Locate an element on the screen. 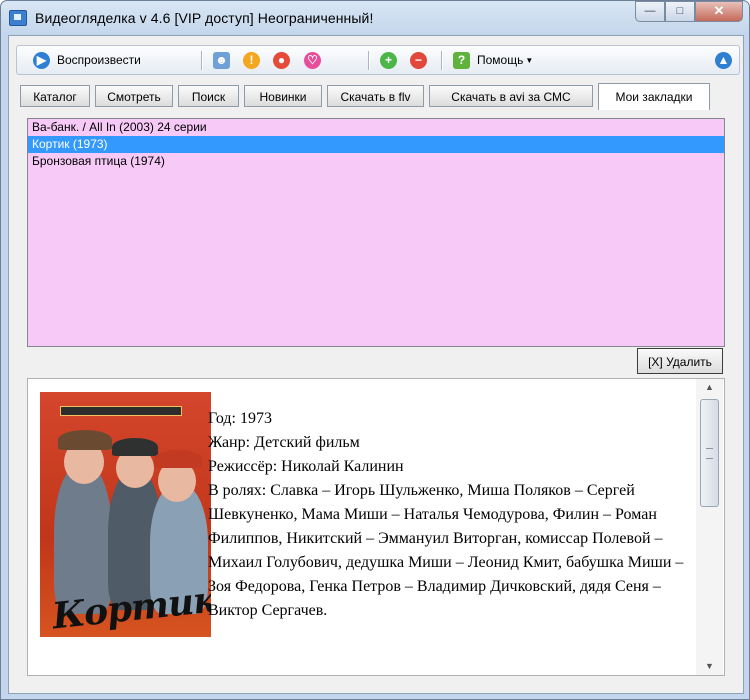 This screenshot has width=750, height=700. movie-year: Год: 1973 is located at coordinates (240, 418).